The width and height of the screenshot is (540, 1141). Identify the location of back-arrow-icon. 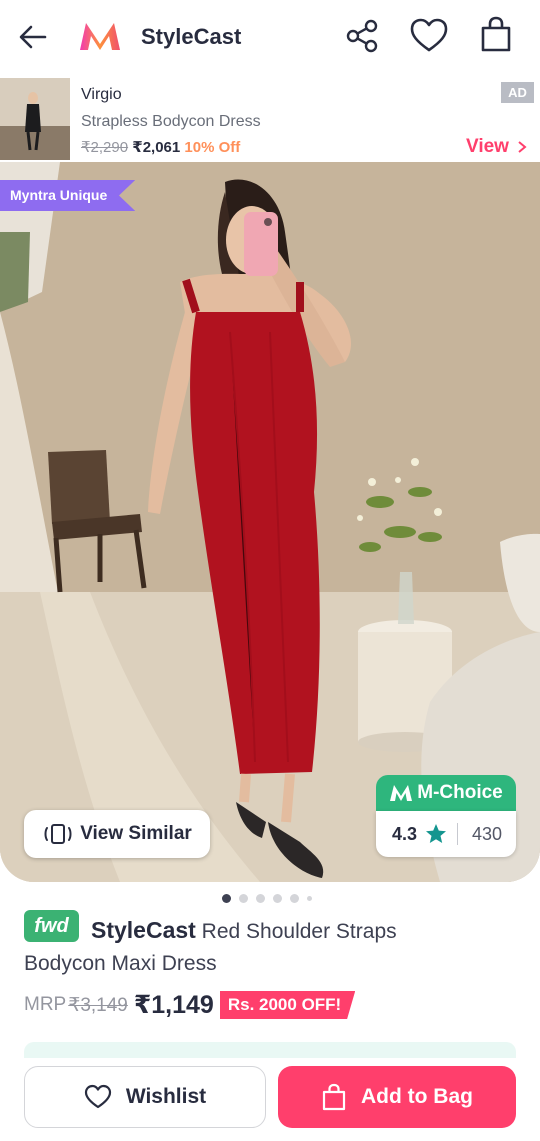
(33, 37).